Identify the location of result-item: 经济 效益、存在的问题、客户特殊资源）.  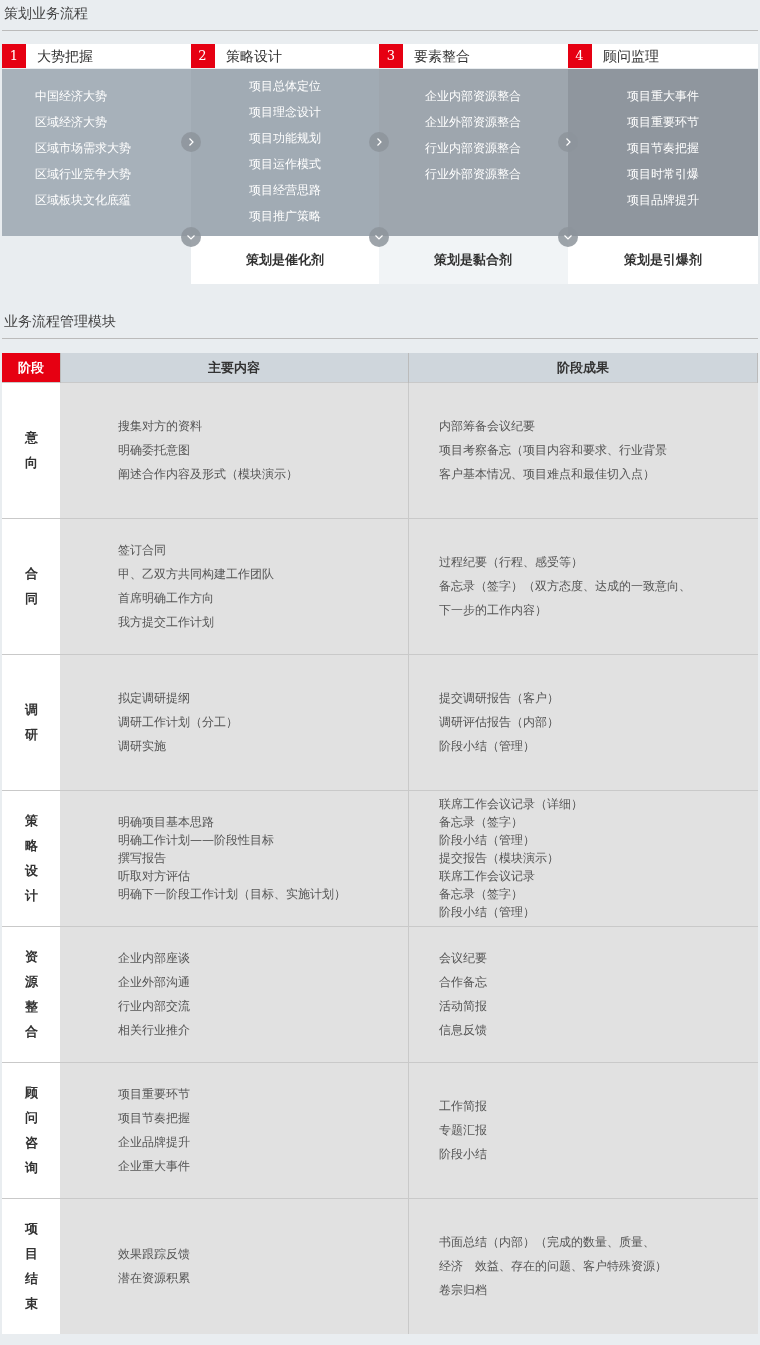
(554, 1267).